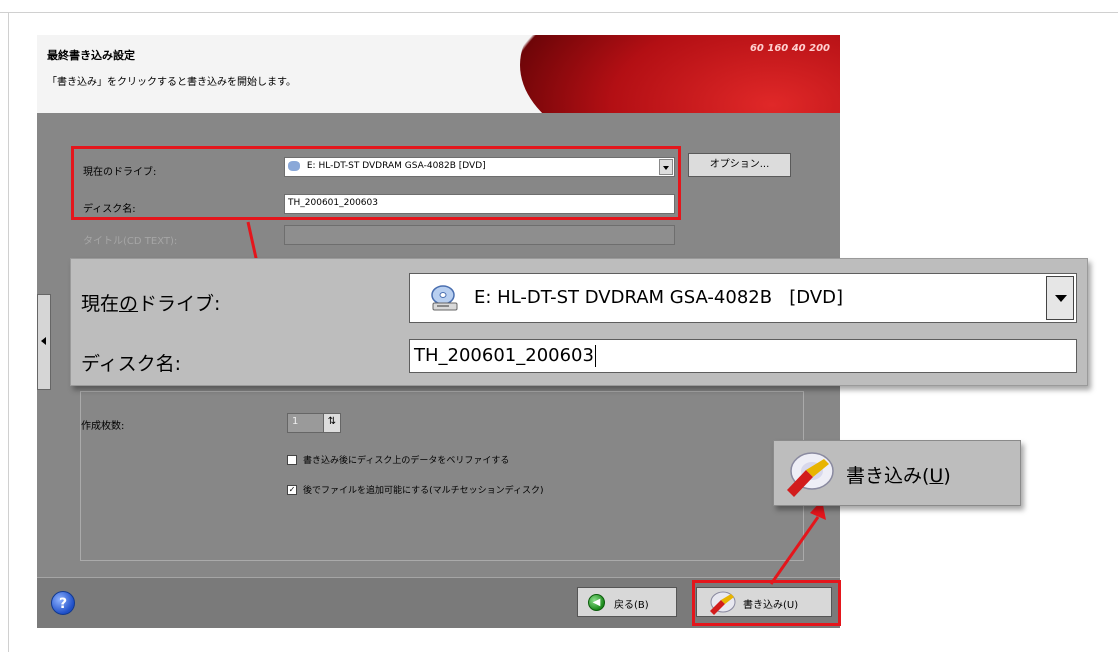  What do you see at coordinates (898, 476) in the screenshot?
I see `zoomed-write-button-label: 書き込み(U)` at bounding box center [898, 476].